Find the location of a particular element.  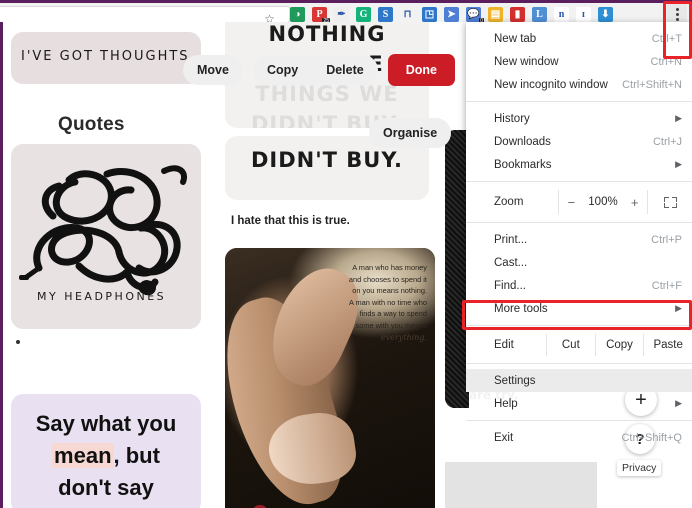

menu-item-print: Print... Ctrl+P is located at coordinates (579, 239).